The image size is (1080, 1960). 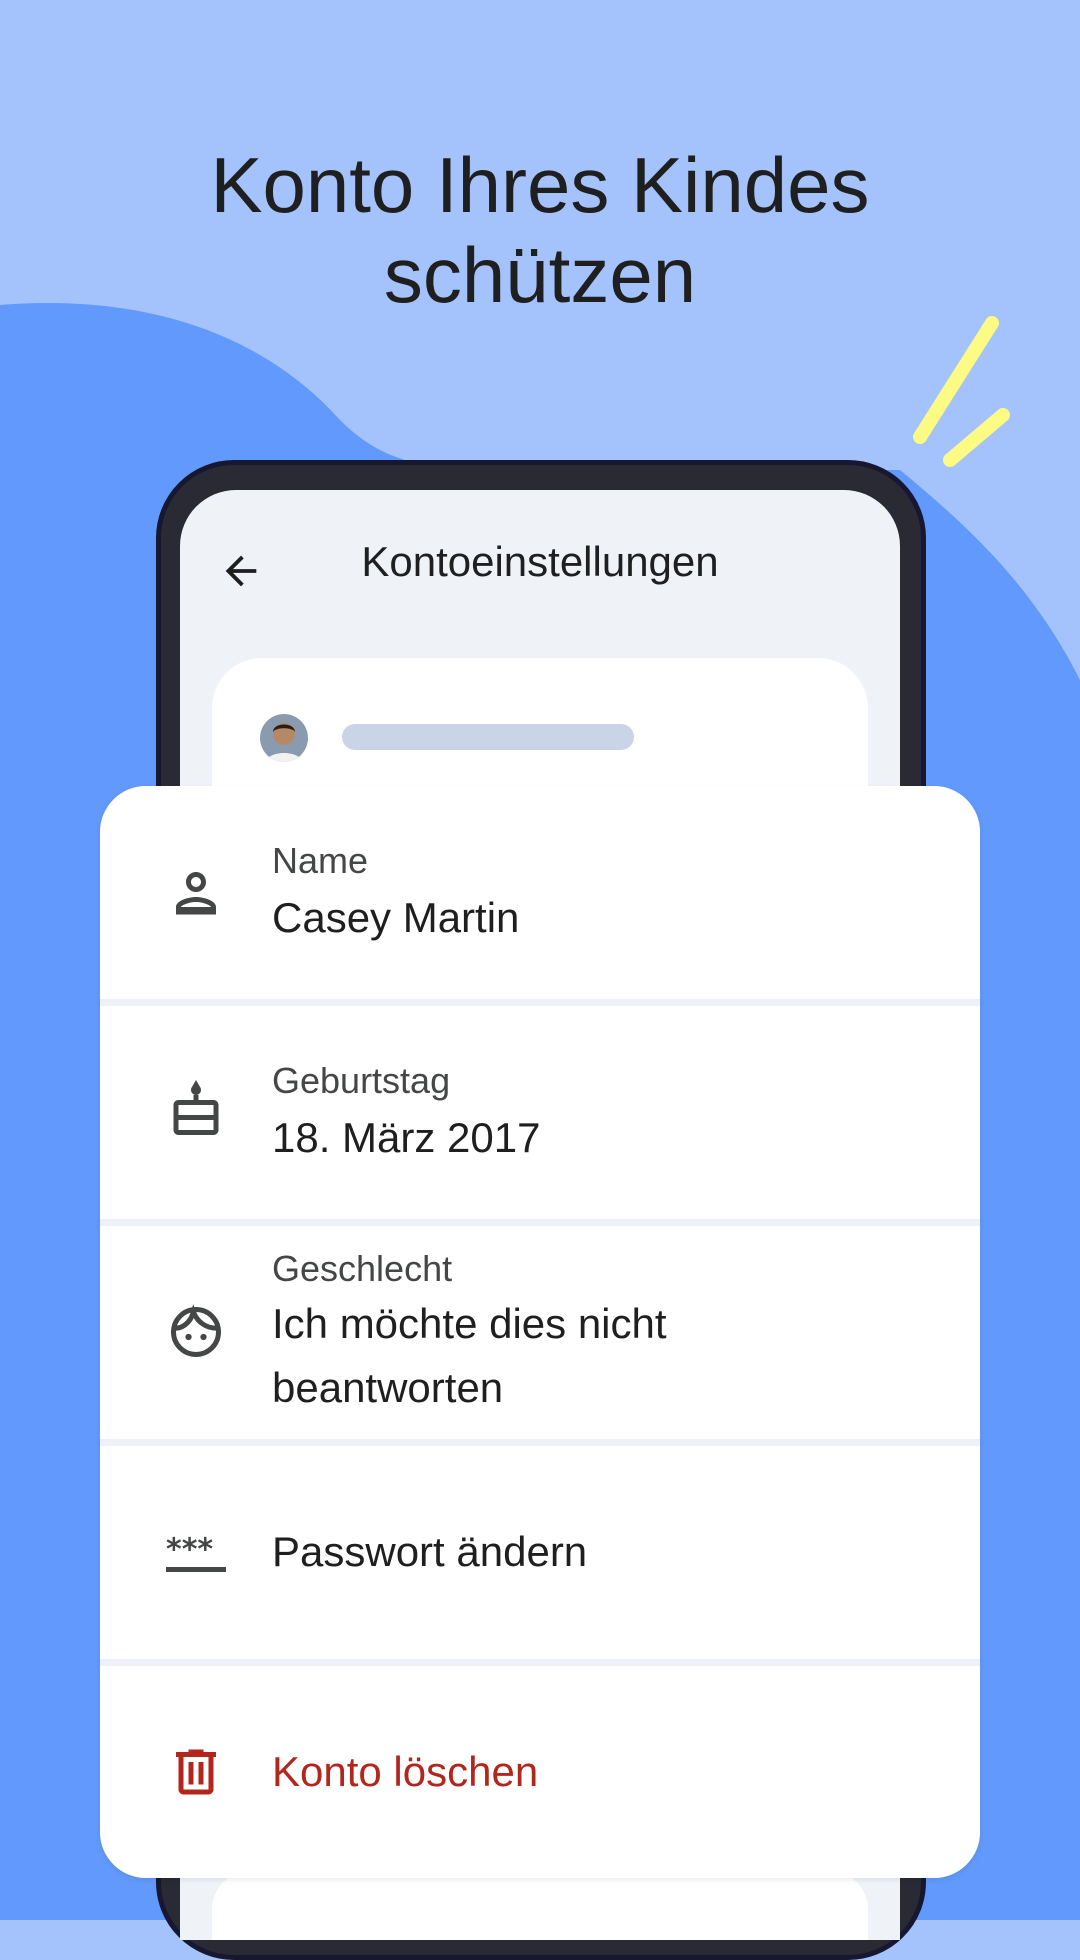 I want to click on app-bar: Kontoeinstellungen, so click(x=540, y=565).